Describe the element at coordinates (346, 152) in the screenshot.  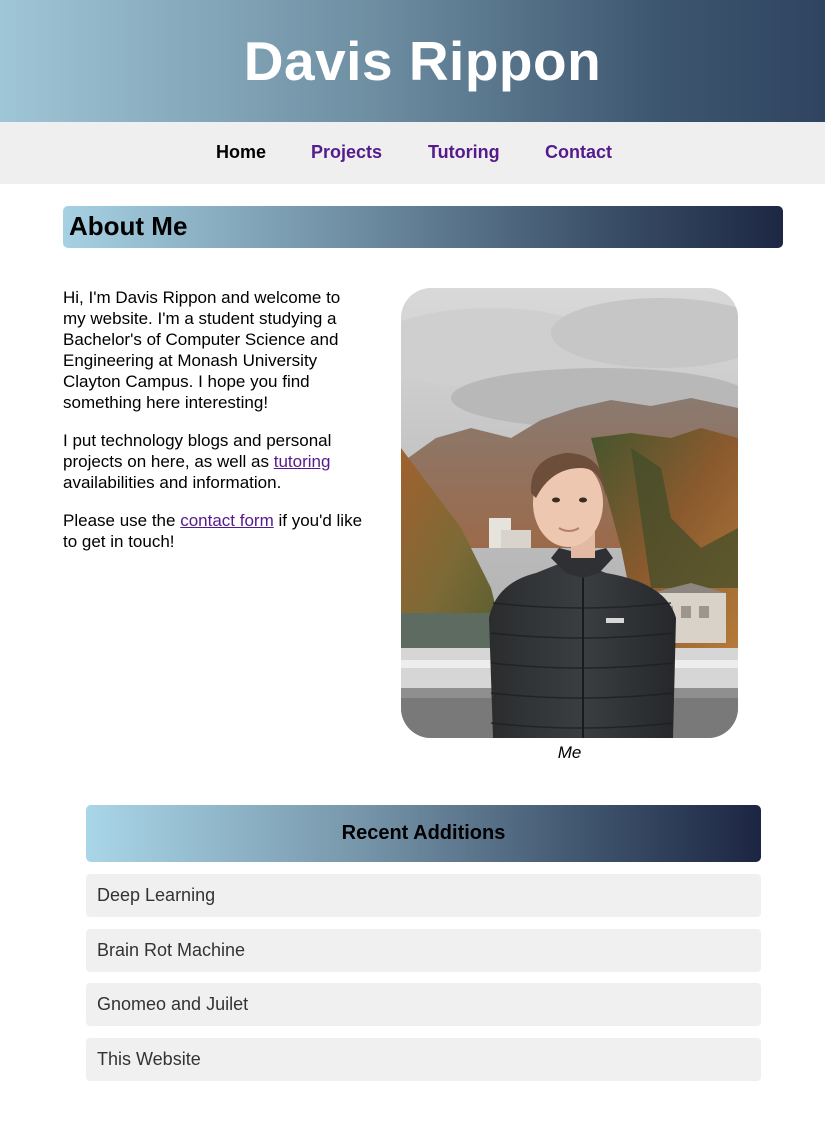
I see `nav-projects: Projects` at that location.